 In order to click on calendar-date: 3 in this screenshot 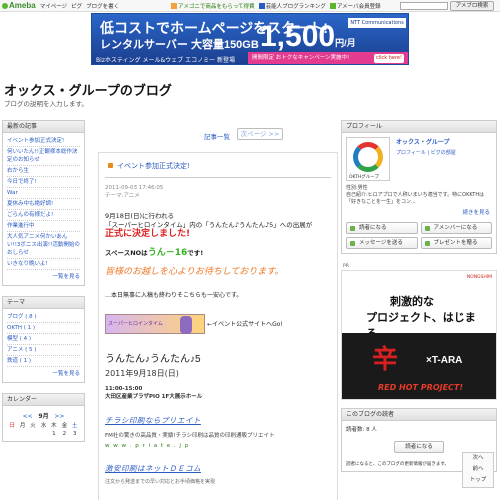, I will do `click(75, 434)`.